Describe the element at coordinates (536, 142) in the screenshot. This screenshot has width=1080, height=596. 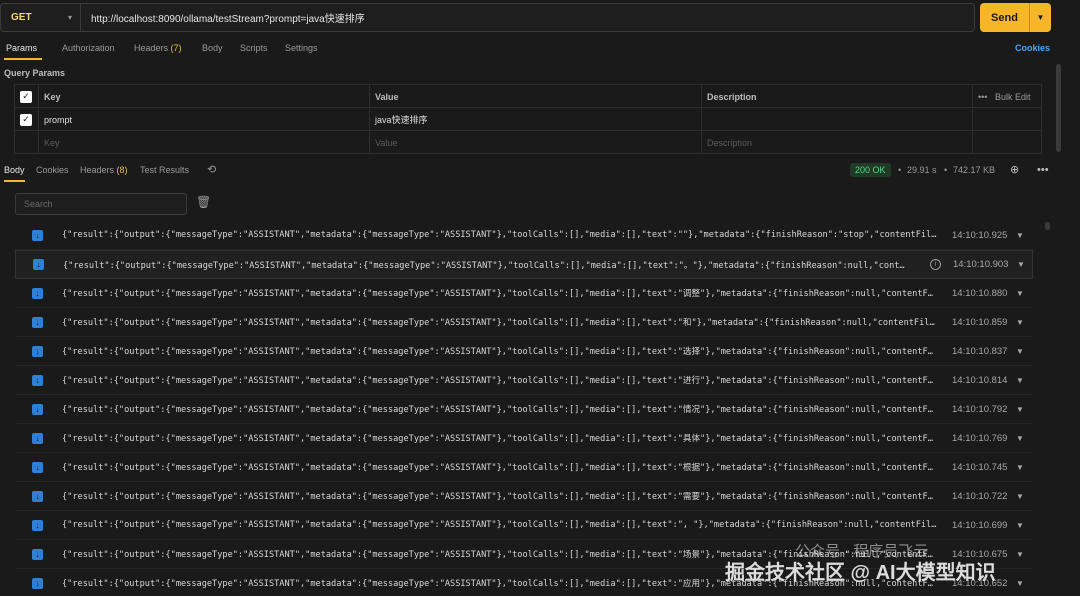
I see `new-value-input: Value` at that location.